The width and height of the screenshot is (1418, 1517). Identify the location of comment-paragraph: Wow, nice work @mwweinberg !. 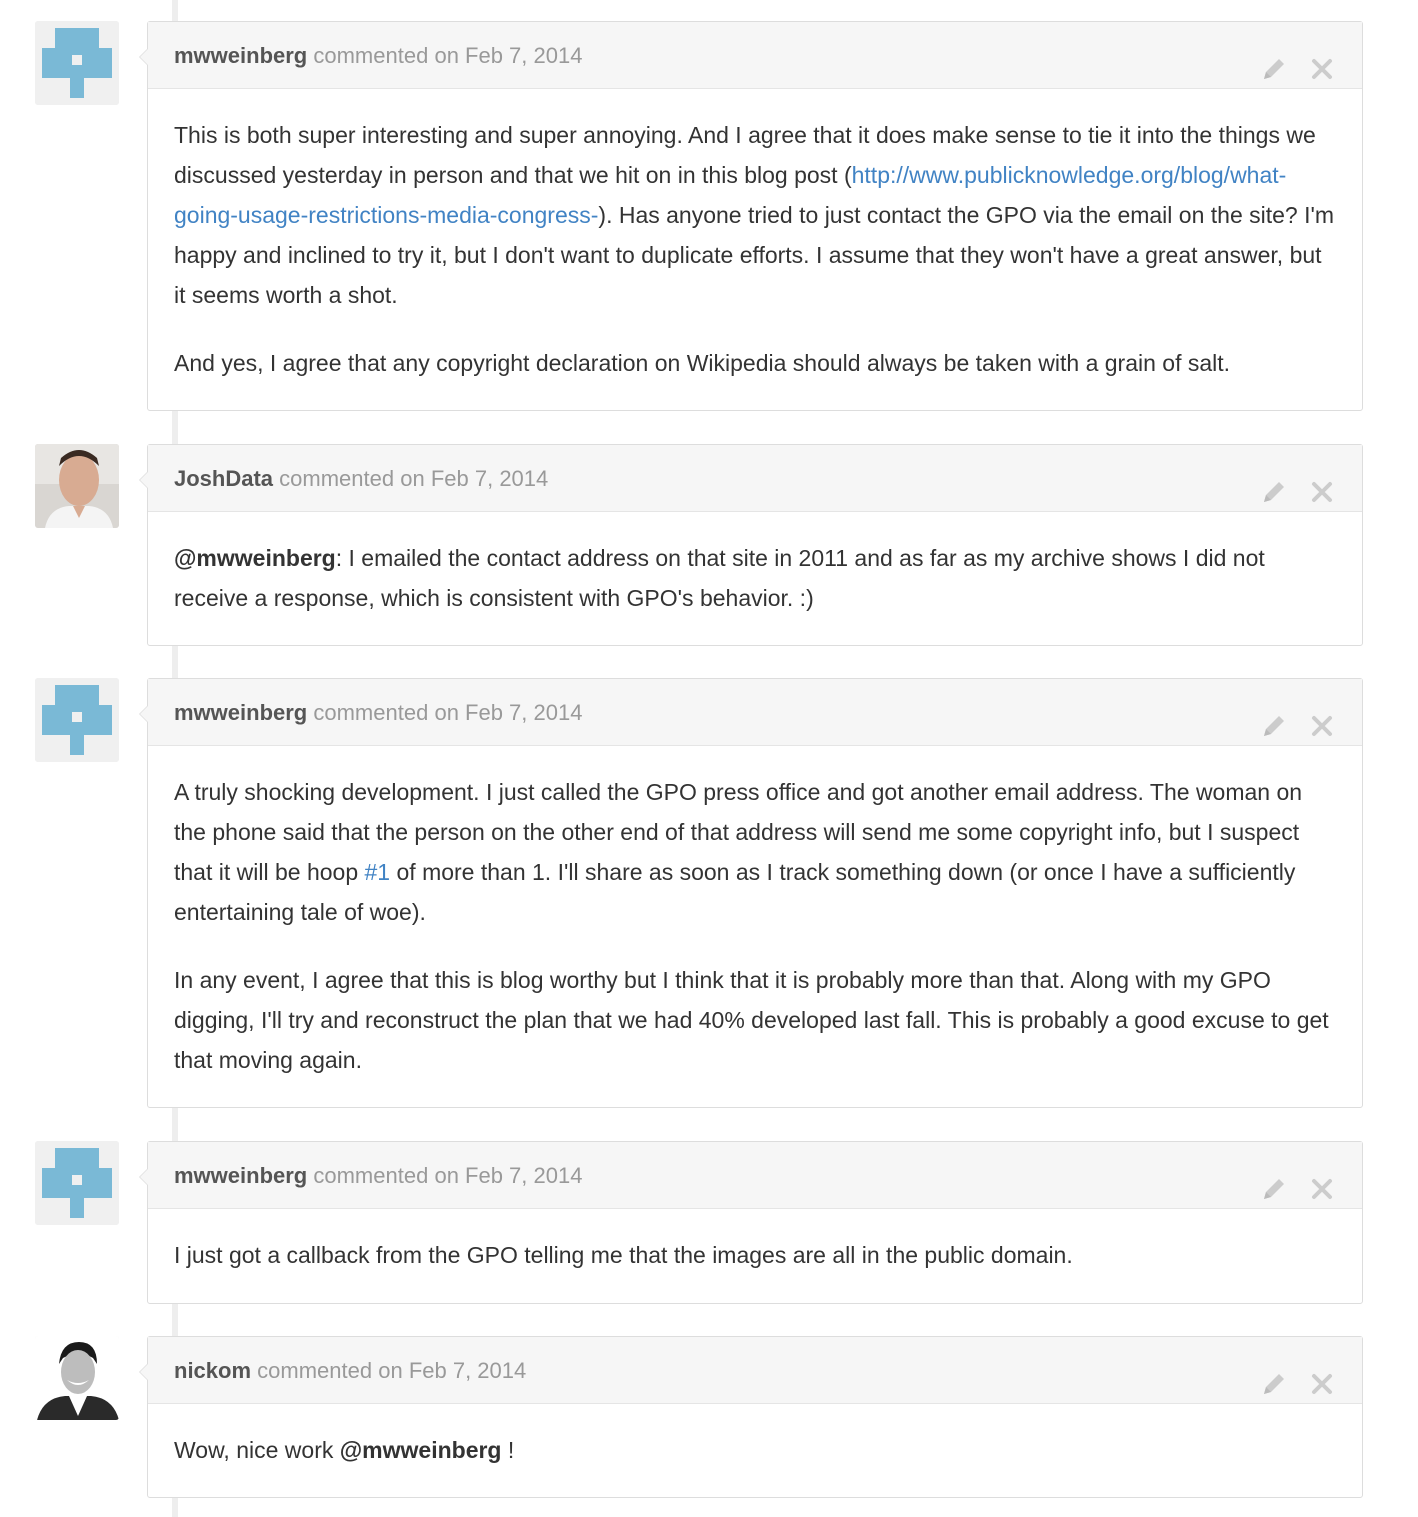
(755, 1450).